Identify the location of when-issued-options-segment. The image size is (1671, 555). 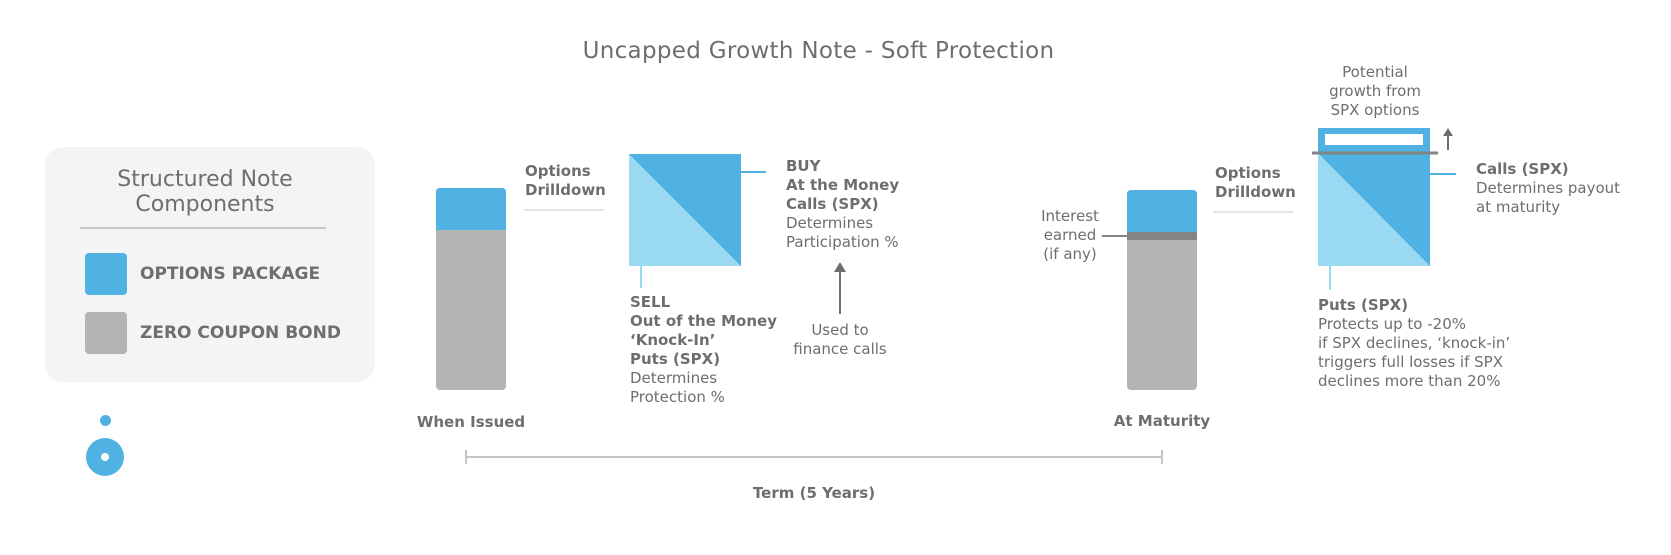
(471, 209).